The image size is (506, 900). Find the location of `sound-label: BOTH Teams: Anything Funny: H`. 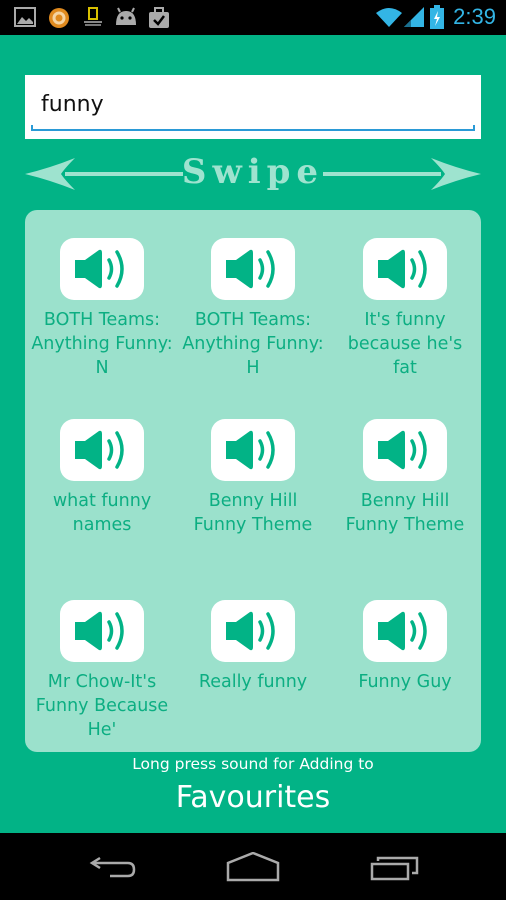

sound-label: BOTH Teams: Anything Funny: H is located at coordinates (253, 344).